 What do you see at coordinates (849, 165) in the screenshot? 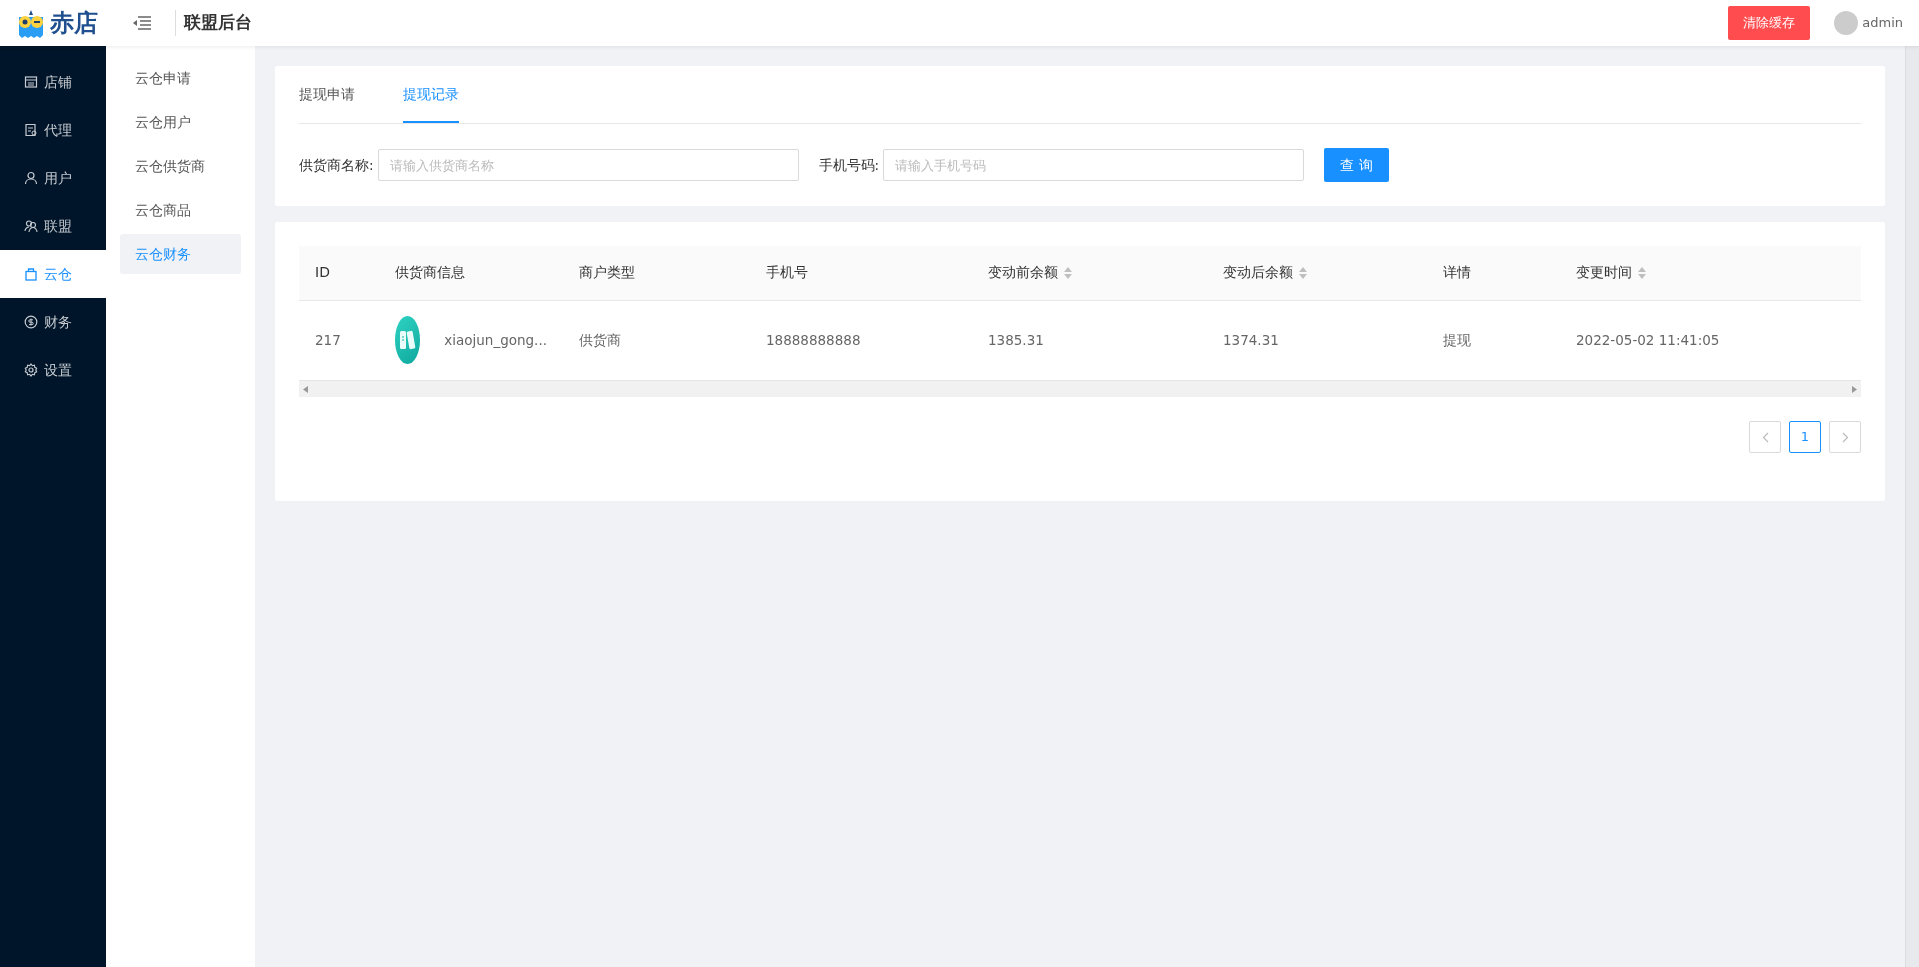
I see `filter-label: 手机号码:` at bounding box center [849, 165].